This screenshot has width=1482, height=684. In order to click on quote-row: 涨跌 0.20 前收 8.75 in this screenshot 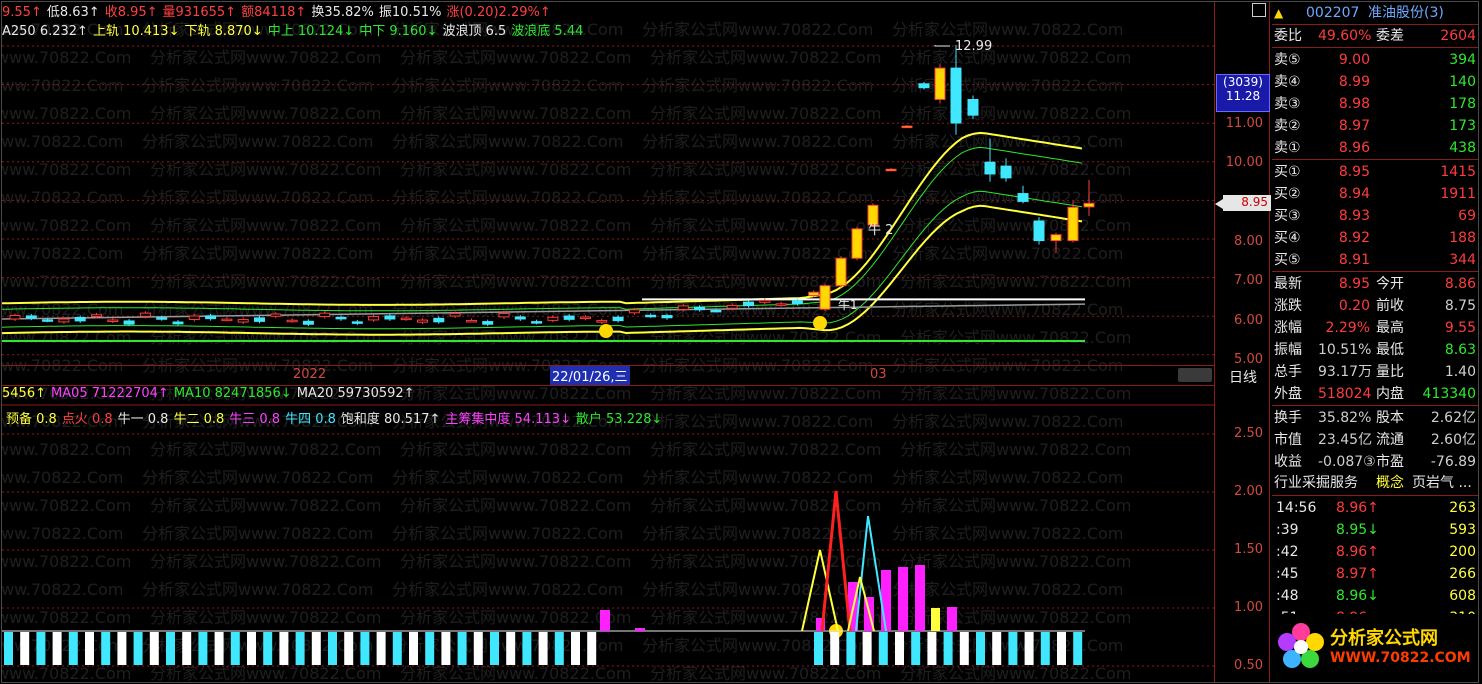, I will do `click(1375, 306)`.